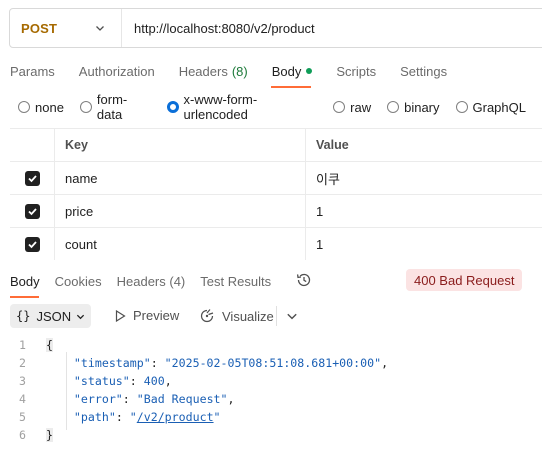  What do you see at coordinates (66, 28) in the screenshot?
I see `method-select: POST` at bounding box center [66, 28].